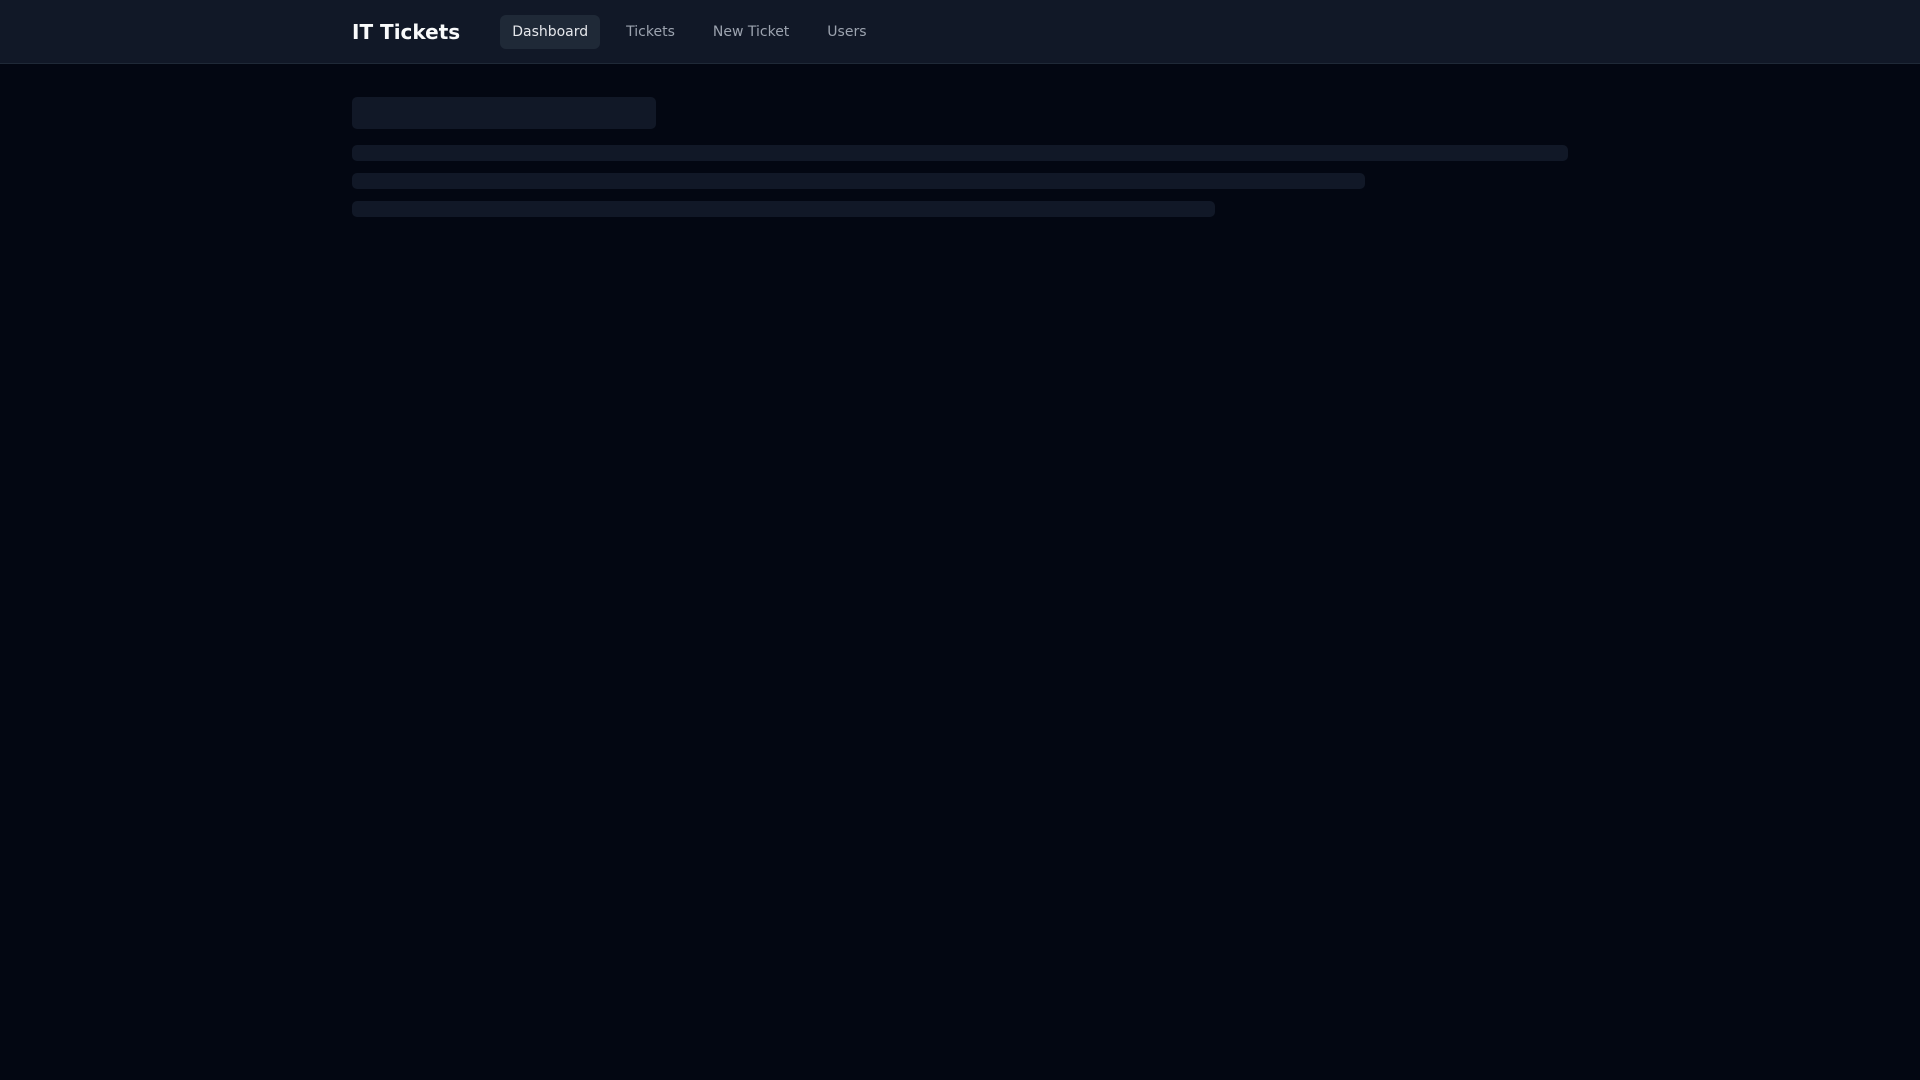  I want to click on app-title: IT Tickets, so click(406, 32).